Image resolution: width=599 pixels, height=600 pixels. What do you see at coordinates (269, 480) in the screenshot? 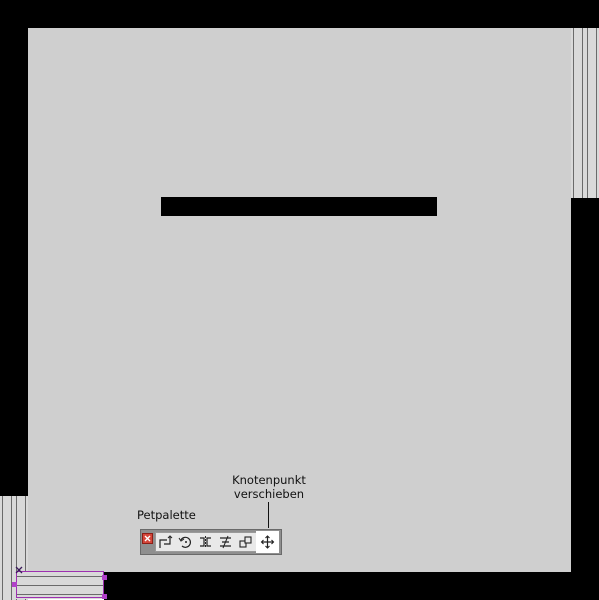
I see `move-node-label-line1: Knotenpunkt` at bounding box center [269, 480].